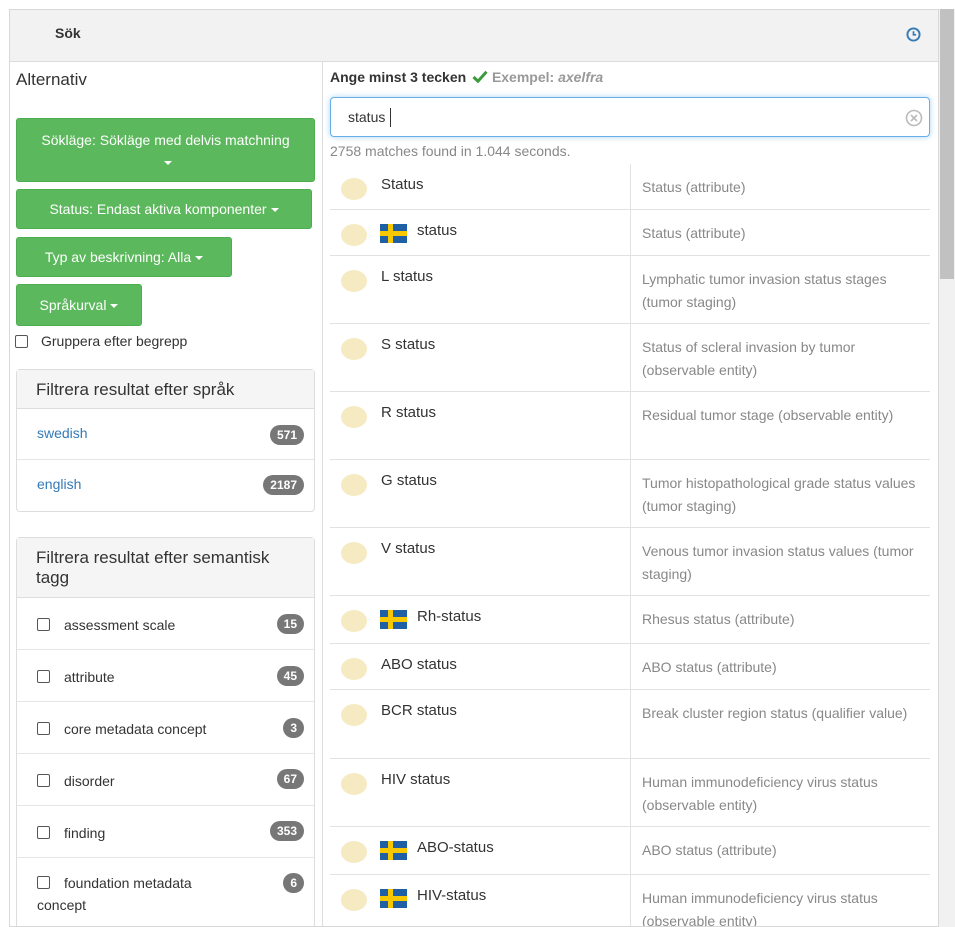 Image resolution: width=955 pixels, height=927 pixels. I want to click on description-label: ABO status (attribute), so click(709, 667).